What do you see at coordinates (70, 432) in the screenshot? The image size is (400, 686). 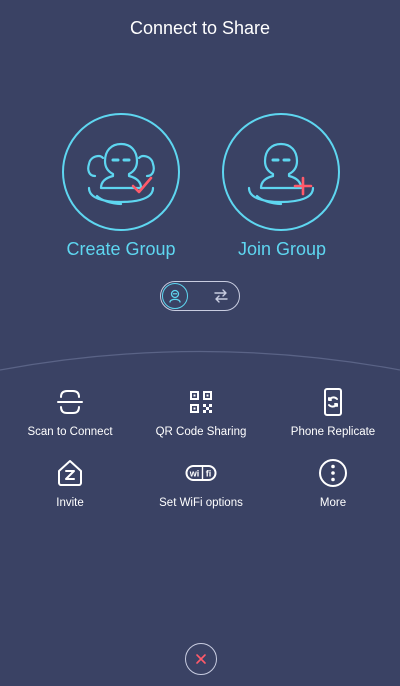 I see `scan-to-connect-label: Scan to Connect` at bounding box center [70, 432].